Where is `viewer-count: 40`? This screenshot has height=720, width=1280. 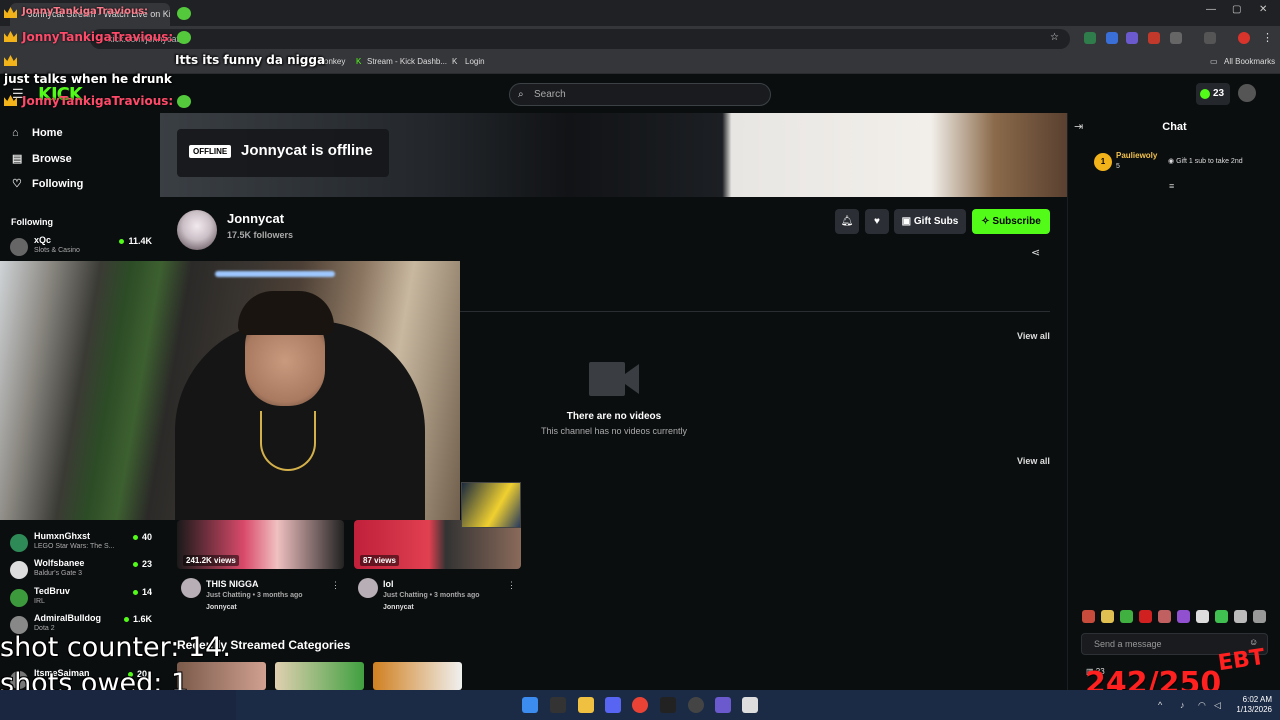
viewer-count: 40 is located at coordinates (142, 537).